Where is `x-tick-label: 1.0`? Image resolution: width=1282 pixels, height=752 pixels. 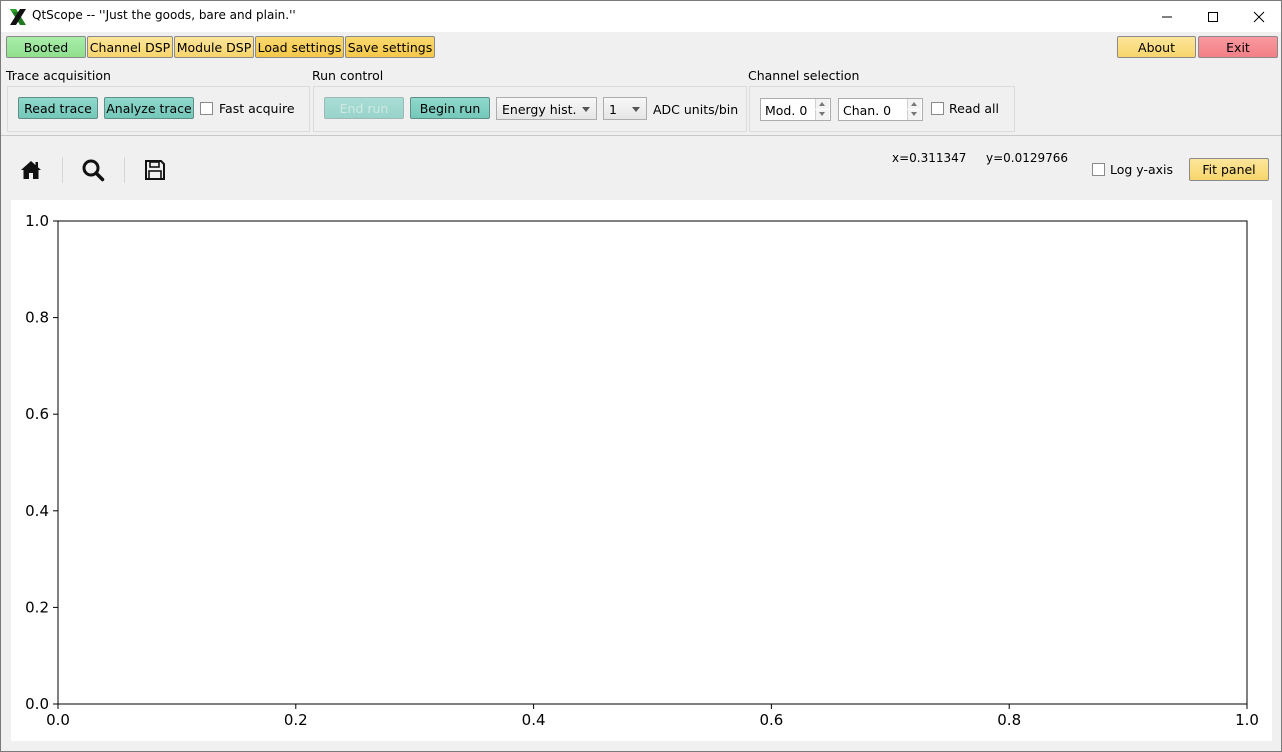
x-tick-label: 1.0 is located at coordinates (1247, 720).